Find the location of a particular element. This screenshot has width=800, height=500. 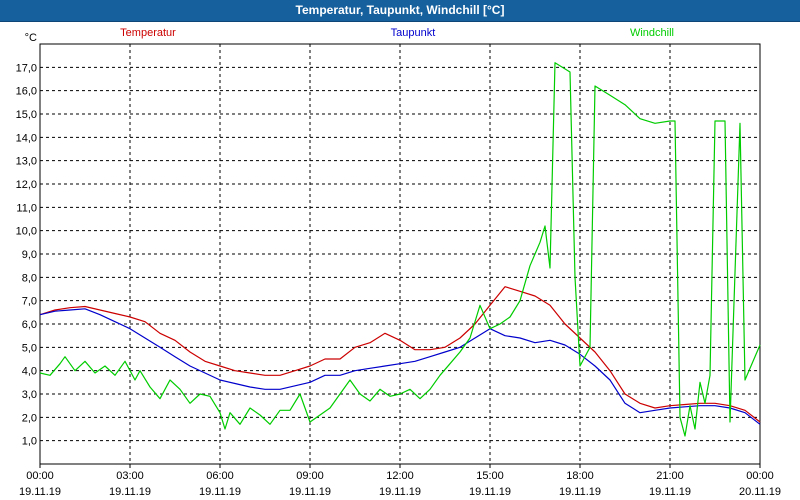

y-axis-unit: °C is located at coordinates (31, 38).